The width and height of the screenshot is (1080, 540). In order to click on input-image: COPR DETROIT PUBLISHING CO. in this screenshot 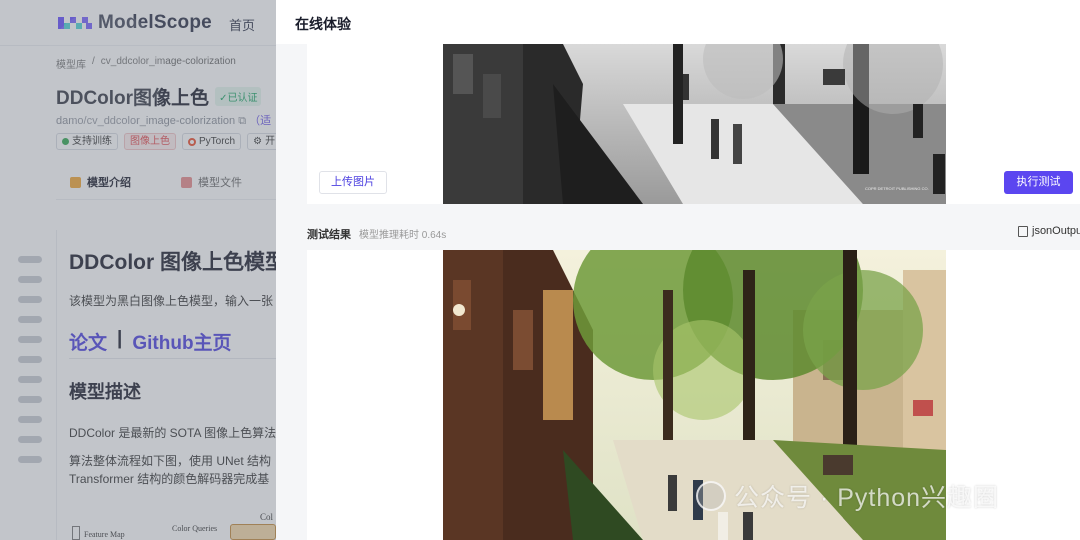, I will do `click(694, 124)`.